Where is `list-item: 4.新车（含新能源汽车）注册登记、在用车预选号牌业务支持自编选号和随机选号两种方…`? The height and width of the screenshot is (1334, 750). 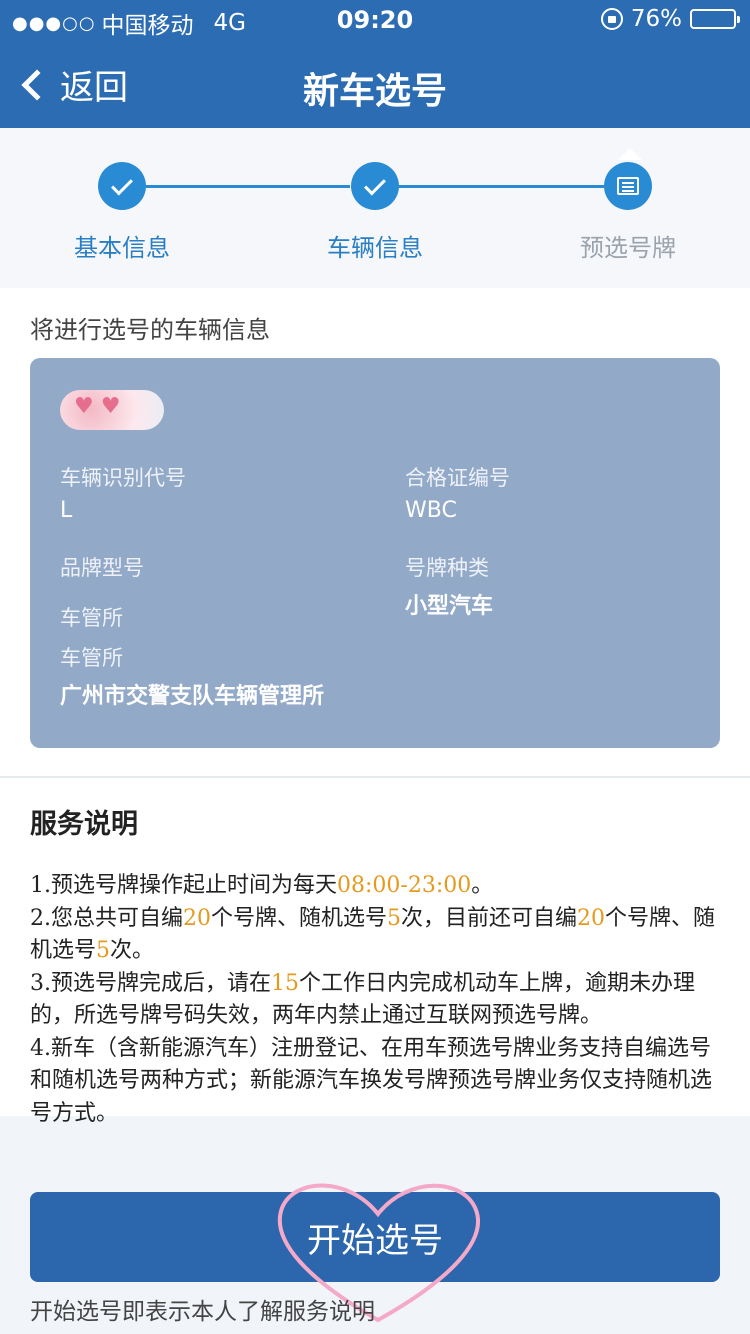 list-item: 4.新车（含新能源汽车）注册登记、在用车预选号牌业务支持自编选号和随机选号两种方… is located at coordinates (371, 1080).